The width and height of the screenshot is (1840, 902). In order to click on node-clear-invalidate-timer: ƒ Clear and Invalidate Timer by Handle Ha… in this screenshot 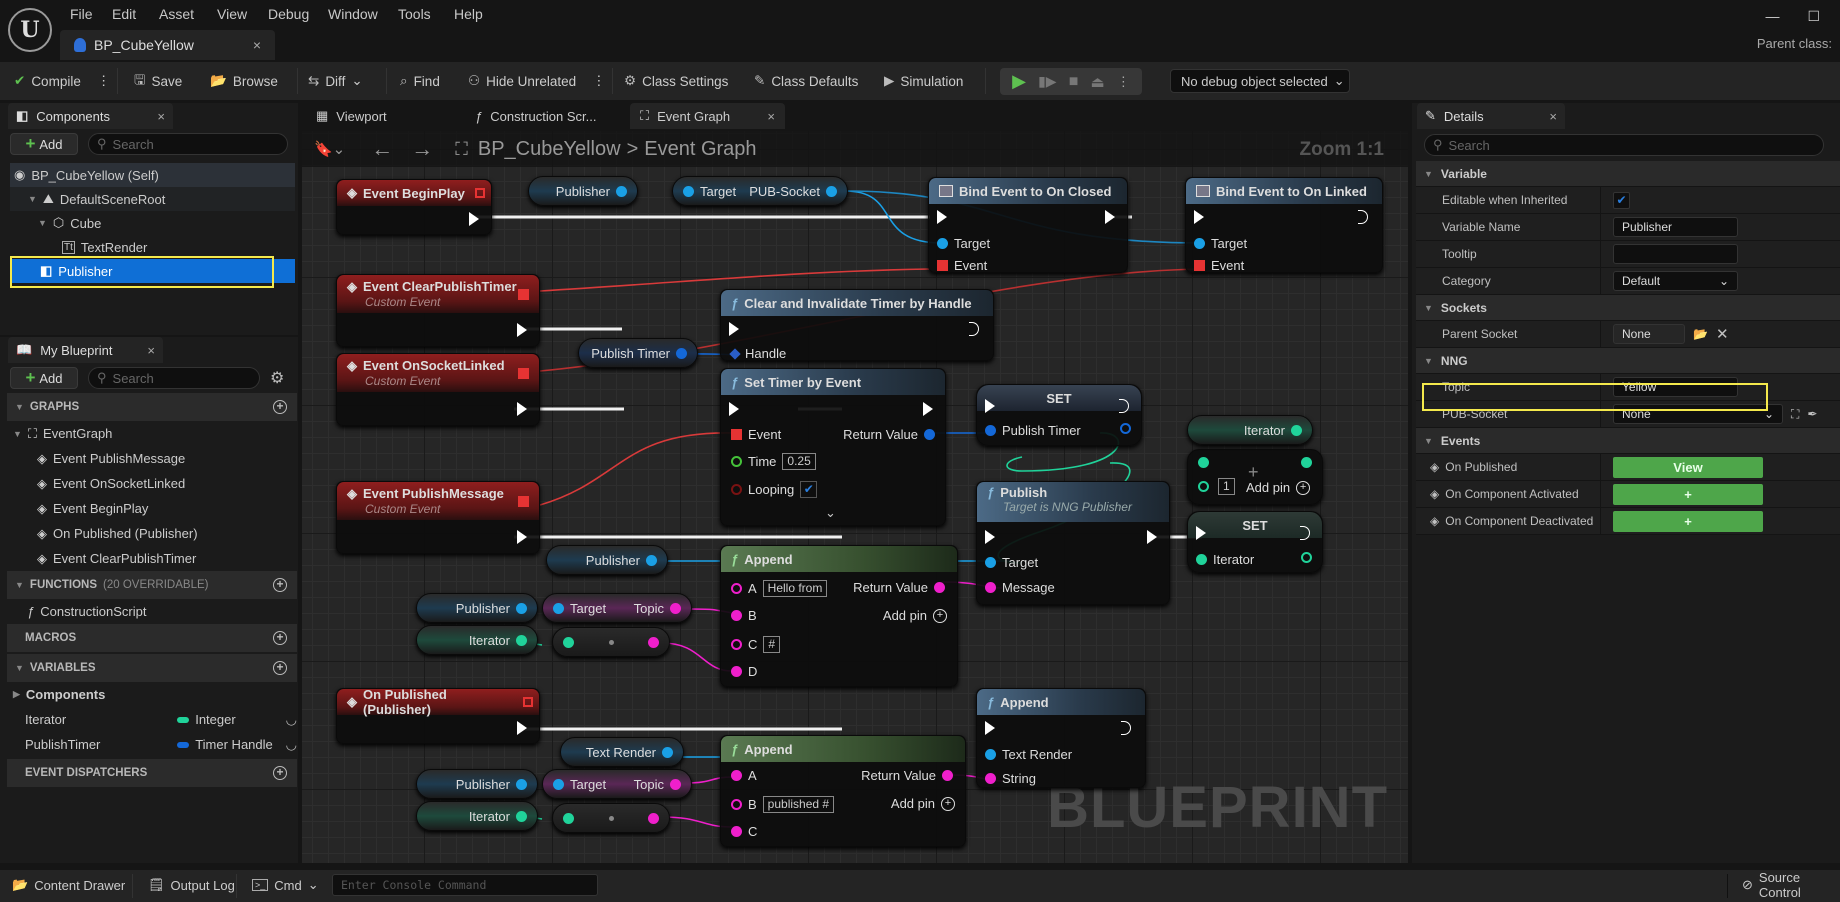, I will do `click(857, 325)`.